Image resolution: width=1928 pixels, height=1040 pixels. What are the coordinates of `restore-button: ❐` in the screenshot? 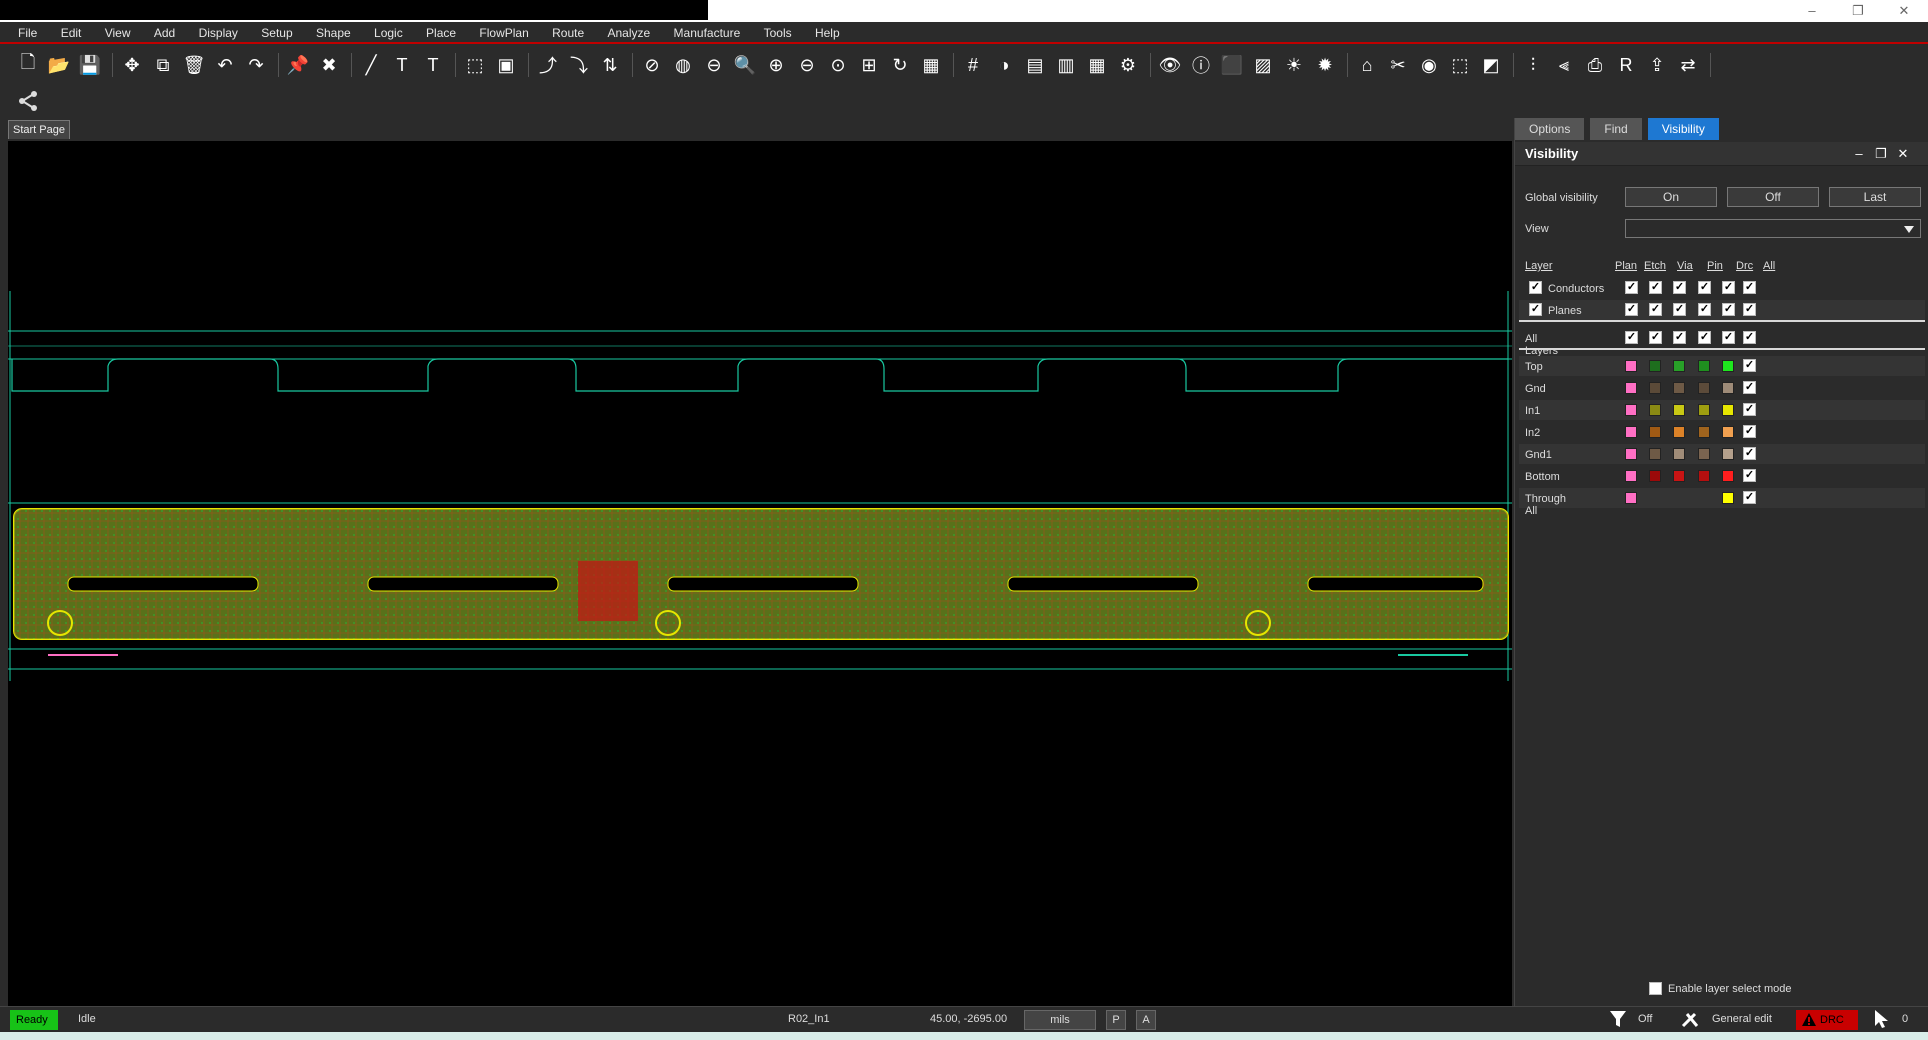 It's located at (1858, 11).